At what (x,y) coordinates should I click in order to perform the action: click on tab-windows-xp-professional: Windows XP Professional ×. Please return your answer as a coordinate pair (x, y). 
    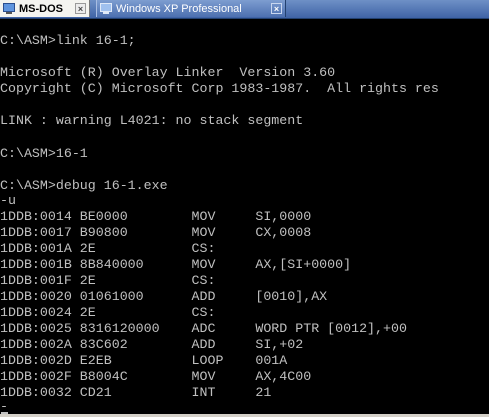
    Looking at the image, I should click on (191, 8).